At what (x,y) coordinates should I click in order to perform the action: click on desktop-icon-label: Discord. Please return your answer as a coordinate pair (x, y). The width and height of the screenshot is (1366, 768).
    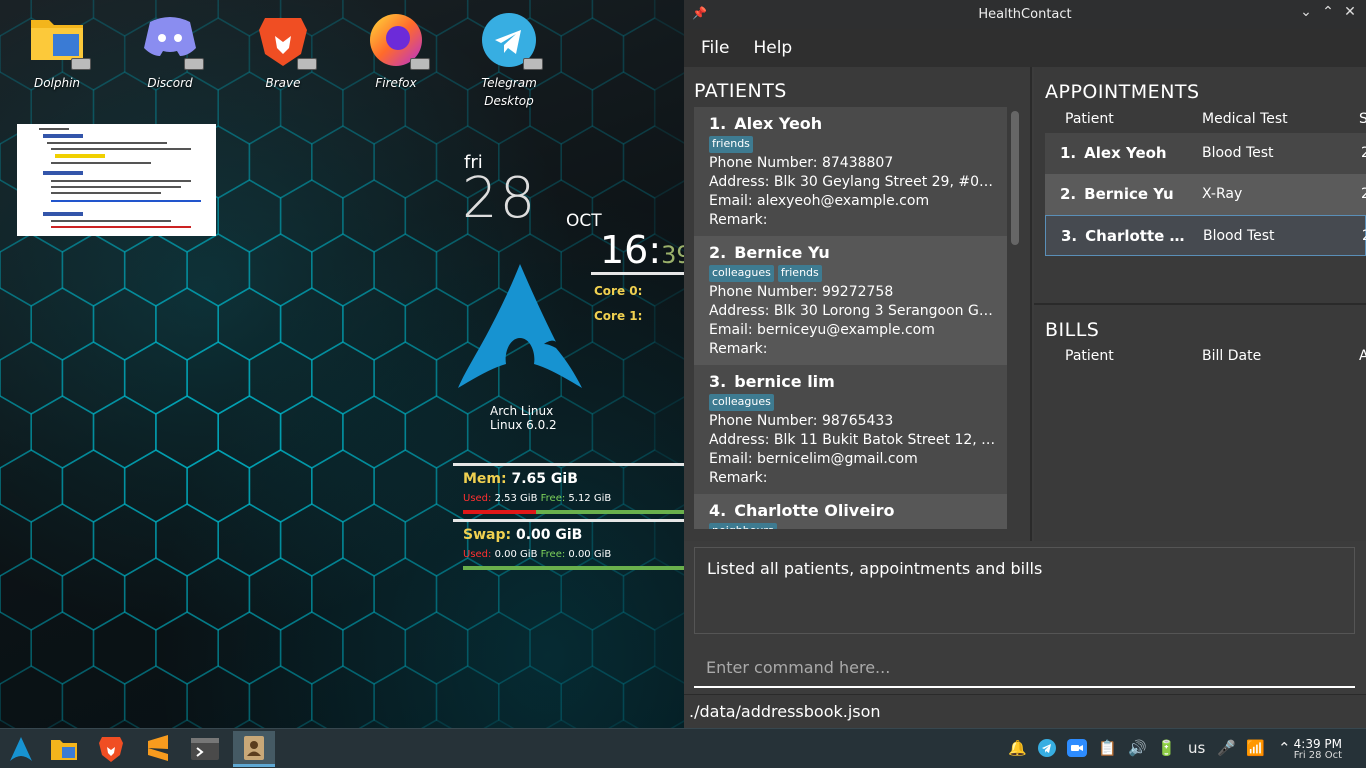
    Looking at the image, I should click on (170, 83).